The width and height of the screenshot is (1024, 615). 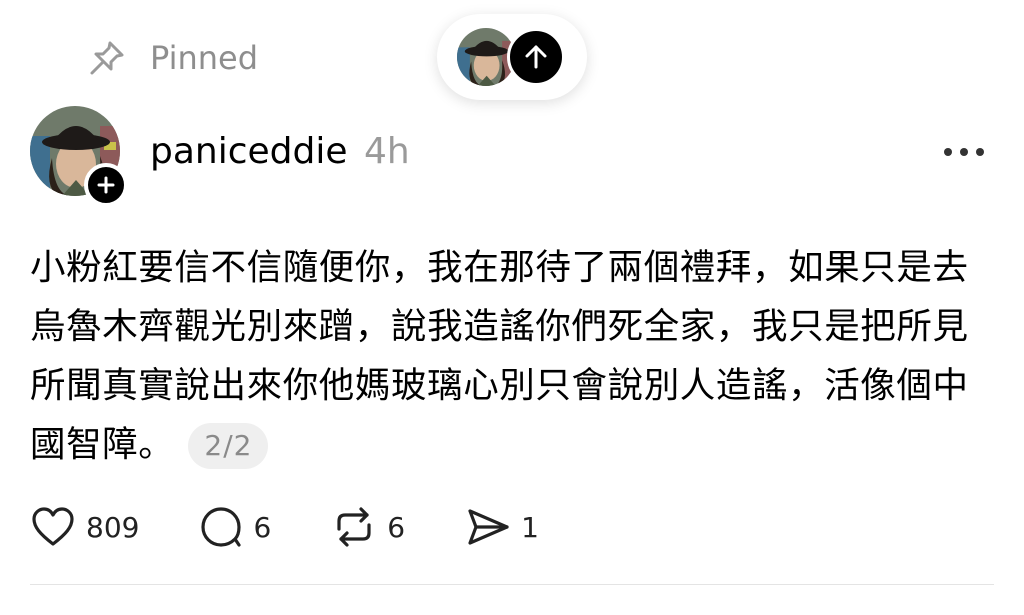 I want to click on pinned-indicator: Pinned, so click(x=172, y=58).